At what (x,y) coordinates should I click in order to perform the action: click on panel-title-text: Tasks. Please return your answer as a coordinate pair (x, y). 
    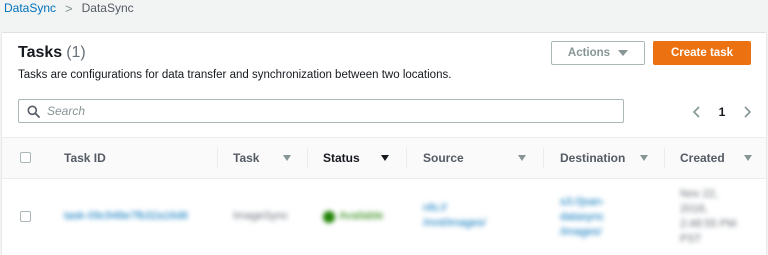
    Looking at the image, I should click on (40, 52).